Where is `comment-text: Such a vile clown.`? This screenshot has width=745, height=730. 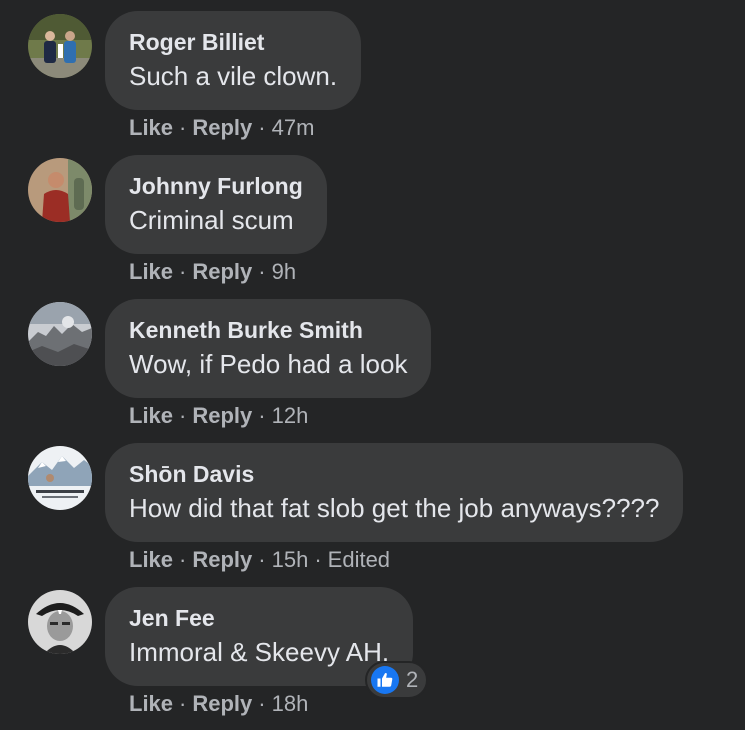 comment-text: Such a vile clown. is located at coordinates (233, 76).